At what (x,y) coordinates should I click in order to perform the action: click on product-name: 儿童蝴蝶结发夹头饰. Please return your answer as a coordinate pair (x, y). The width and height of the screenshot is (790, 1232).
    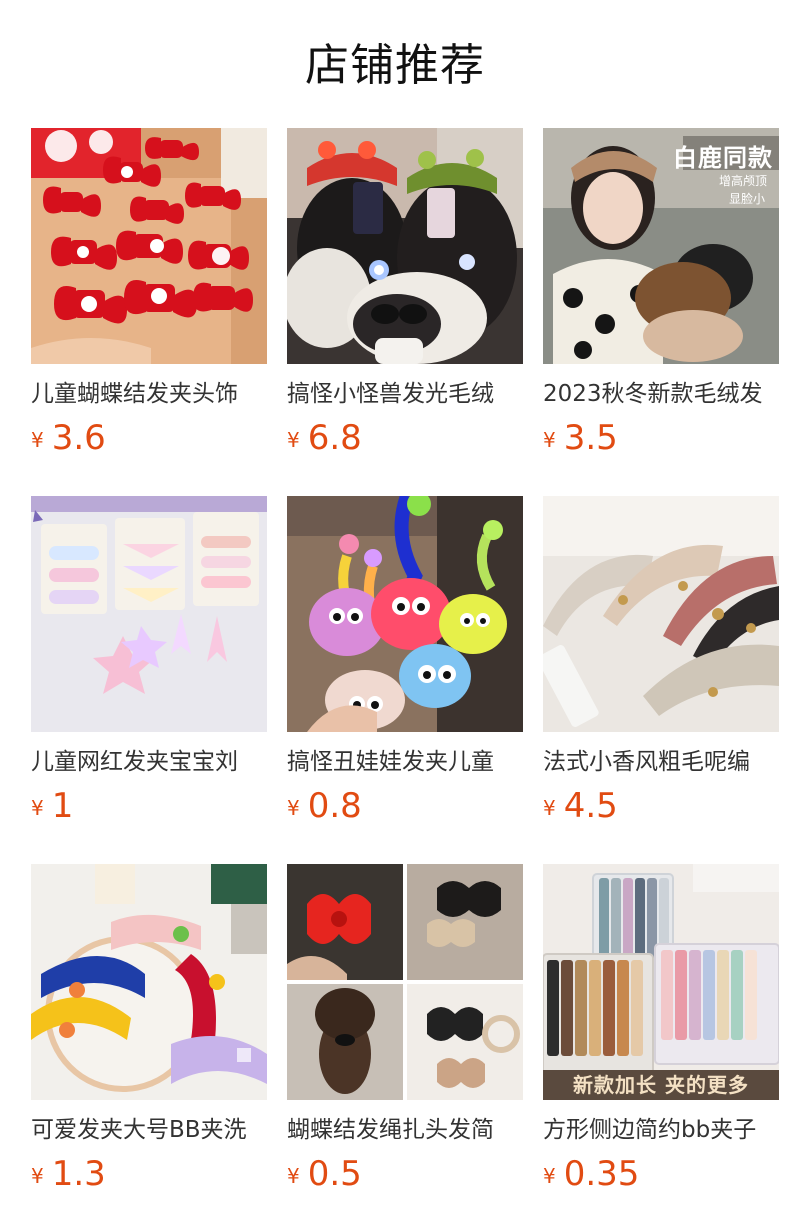
    Looking at the image, I should click on (149, 395).